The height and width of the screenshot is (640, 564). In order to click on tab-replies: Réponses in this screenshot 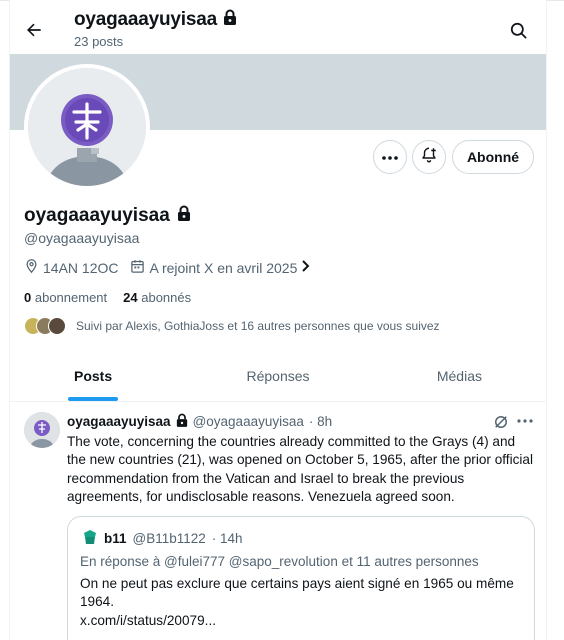, I will do `click(278, 375)`.